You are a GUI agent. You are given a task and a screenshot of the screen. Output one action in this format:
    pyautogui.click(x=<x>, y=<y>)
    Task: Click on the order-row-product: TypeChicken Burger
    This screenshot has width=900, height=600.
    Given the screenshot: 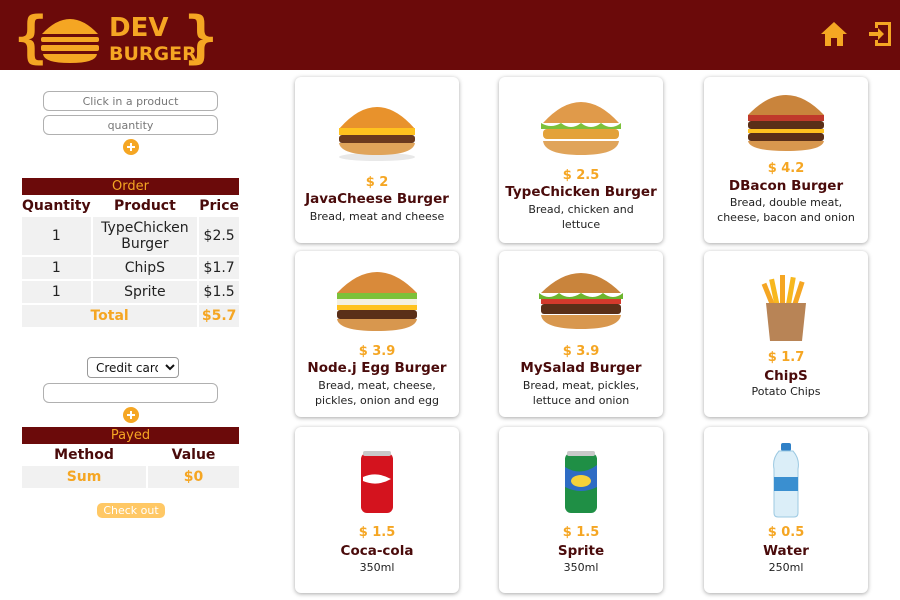 What is the action you would take?
    pyautogui.click(x=145, y=236)
    